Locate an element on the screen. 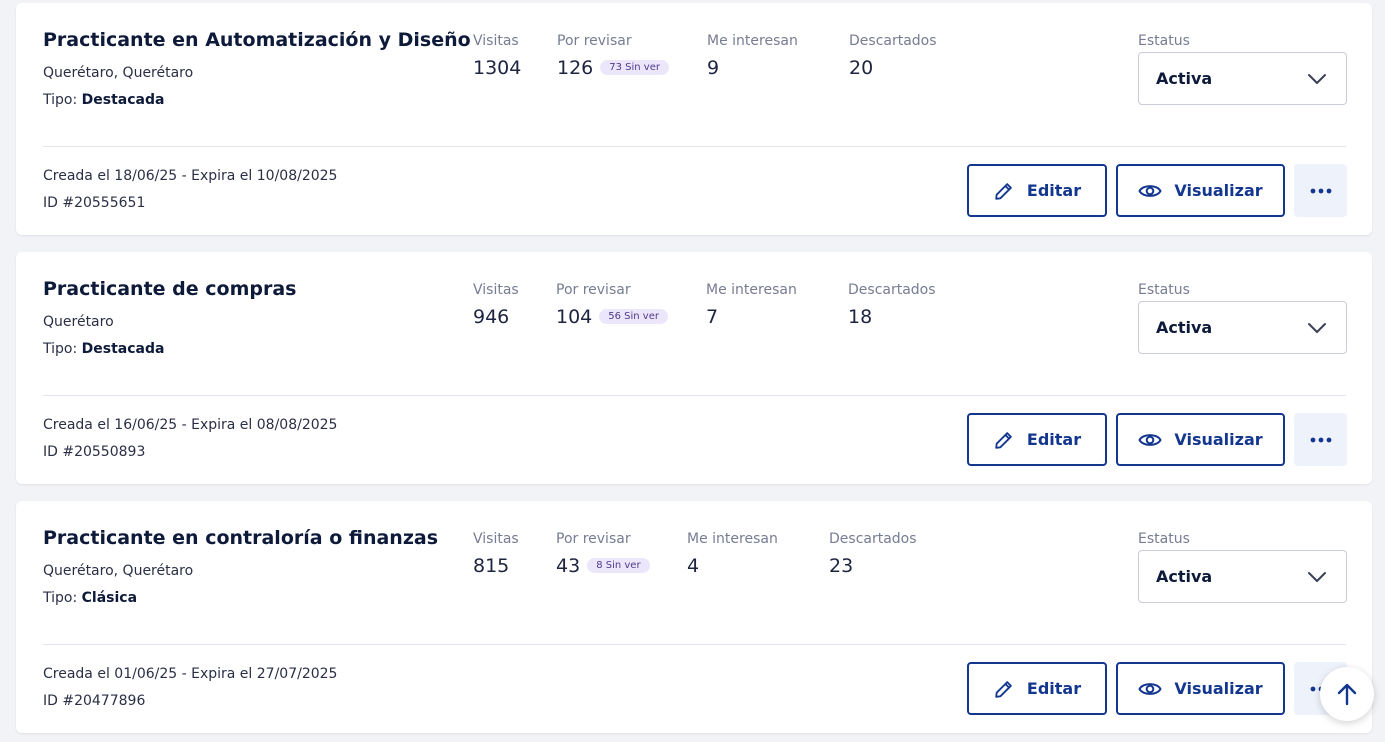  stat-visitas-value: 1304 is located at coordinates (497, 68).